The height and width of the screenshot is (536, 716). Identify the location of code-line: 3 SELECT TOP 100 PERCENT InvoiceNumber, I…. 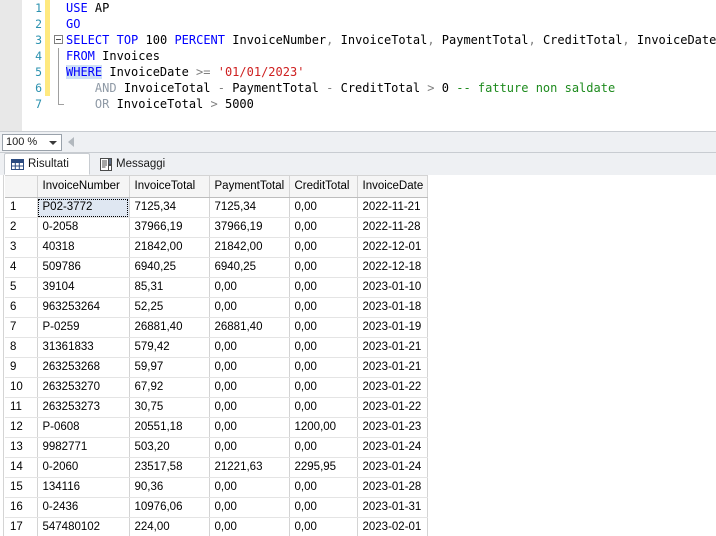
(358, 40).